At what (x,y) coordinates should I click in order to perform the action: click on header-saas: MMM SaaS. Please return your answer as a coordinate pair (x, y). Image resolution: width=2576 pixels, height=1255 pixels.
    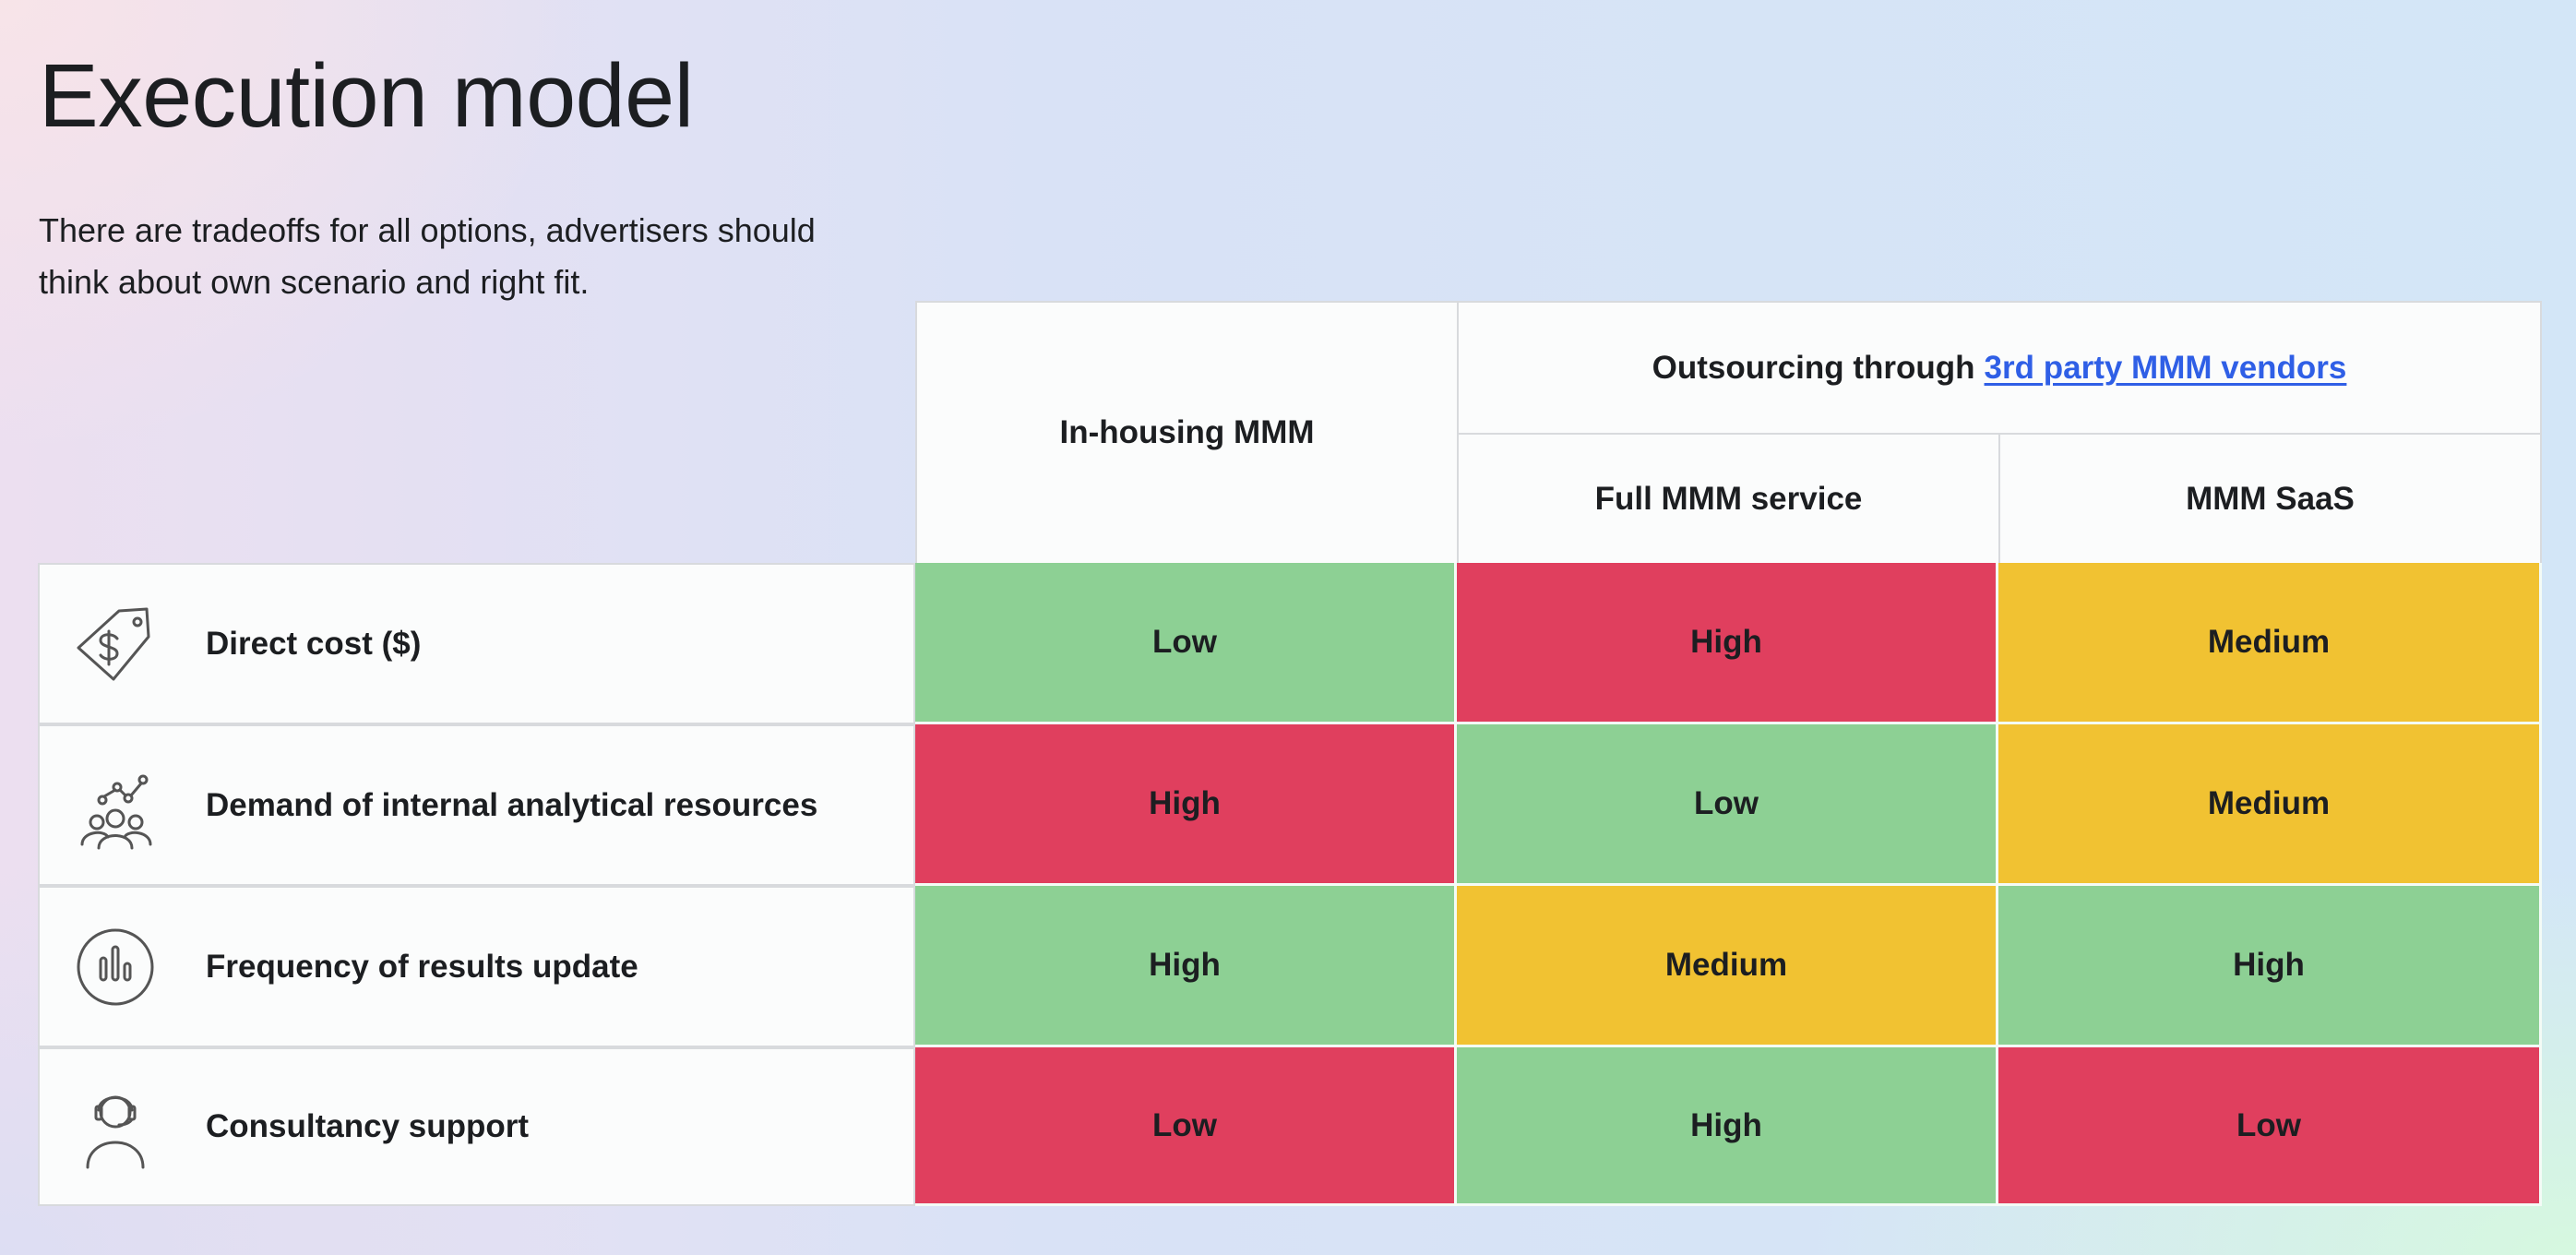
    Looking at the image, I should click on (2270, 499).